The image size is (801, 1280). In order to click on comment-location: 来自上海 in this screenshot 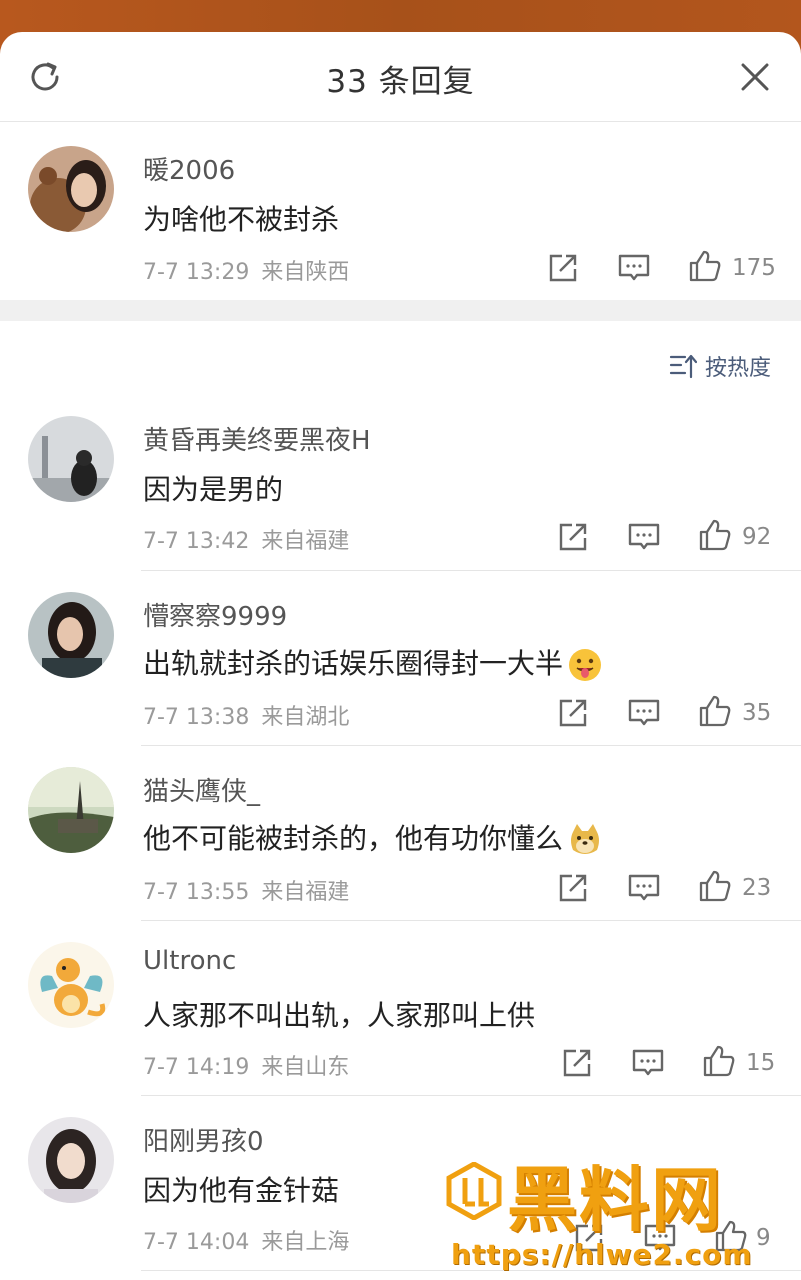, I will do `click(305, 1242)`.